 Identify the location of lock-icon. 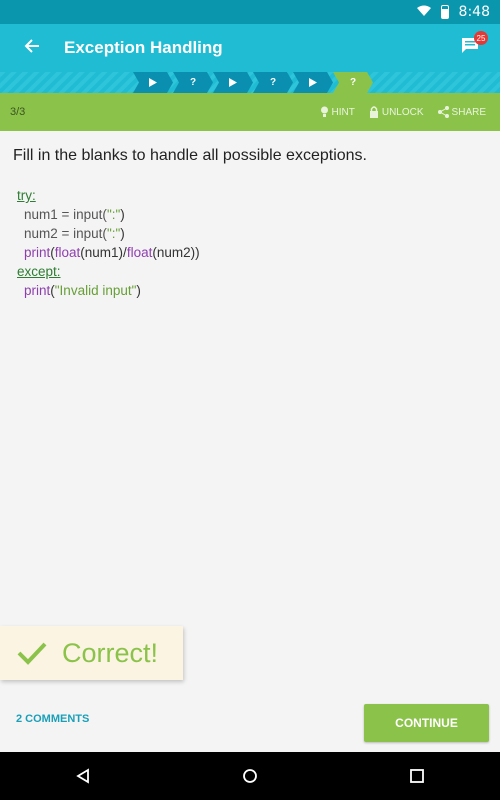
(373, 112).